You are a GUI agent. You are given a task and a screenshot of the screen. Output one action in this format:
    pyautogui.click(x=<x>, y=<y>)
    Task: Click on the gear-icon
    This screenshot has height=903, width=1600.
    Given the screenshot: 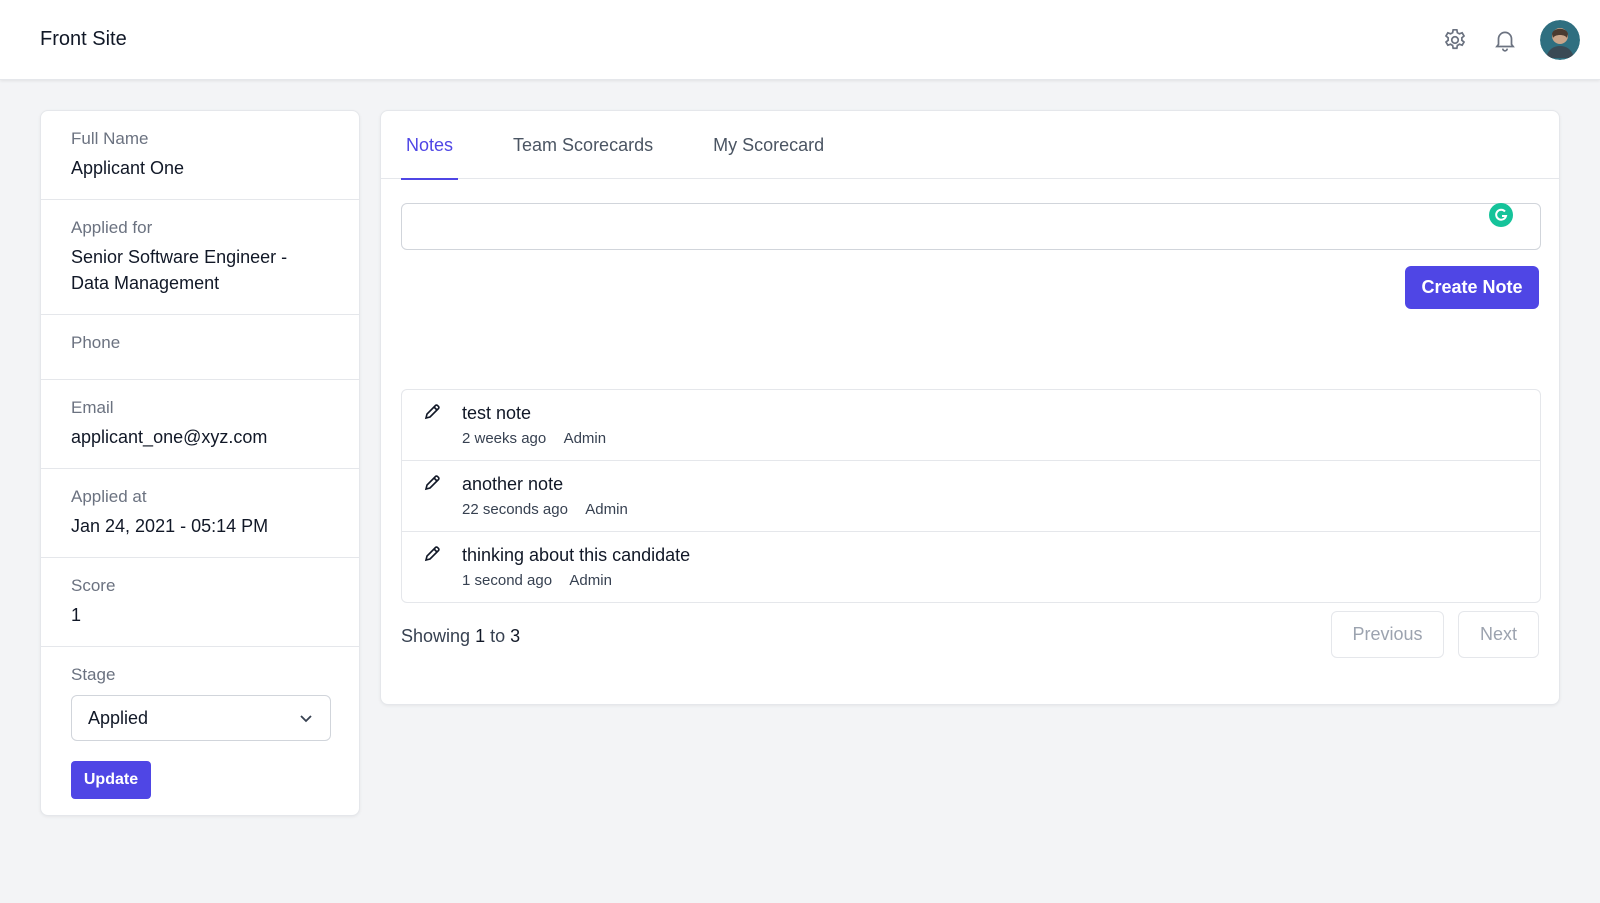 What is the action you would take?
    pyautogui.click(x=1455, y=40)
    